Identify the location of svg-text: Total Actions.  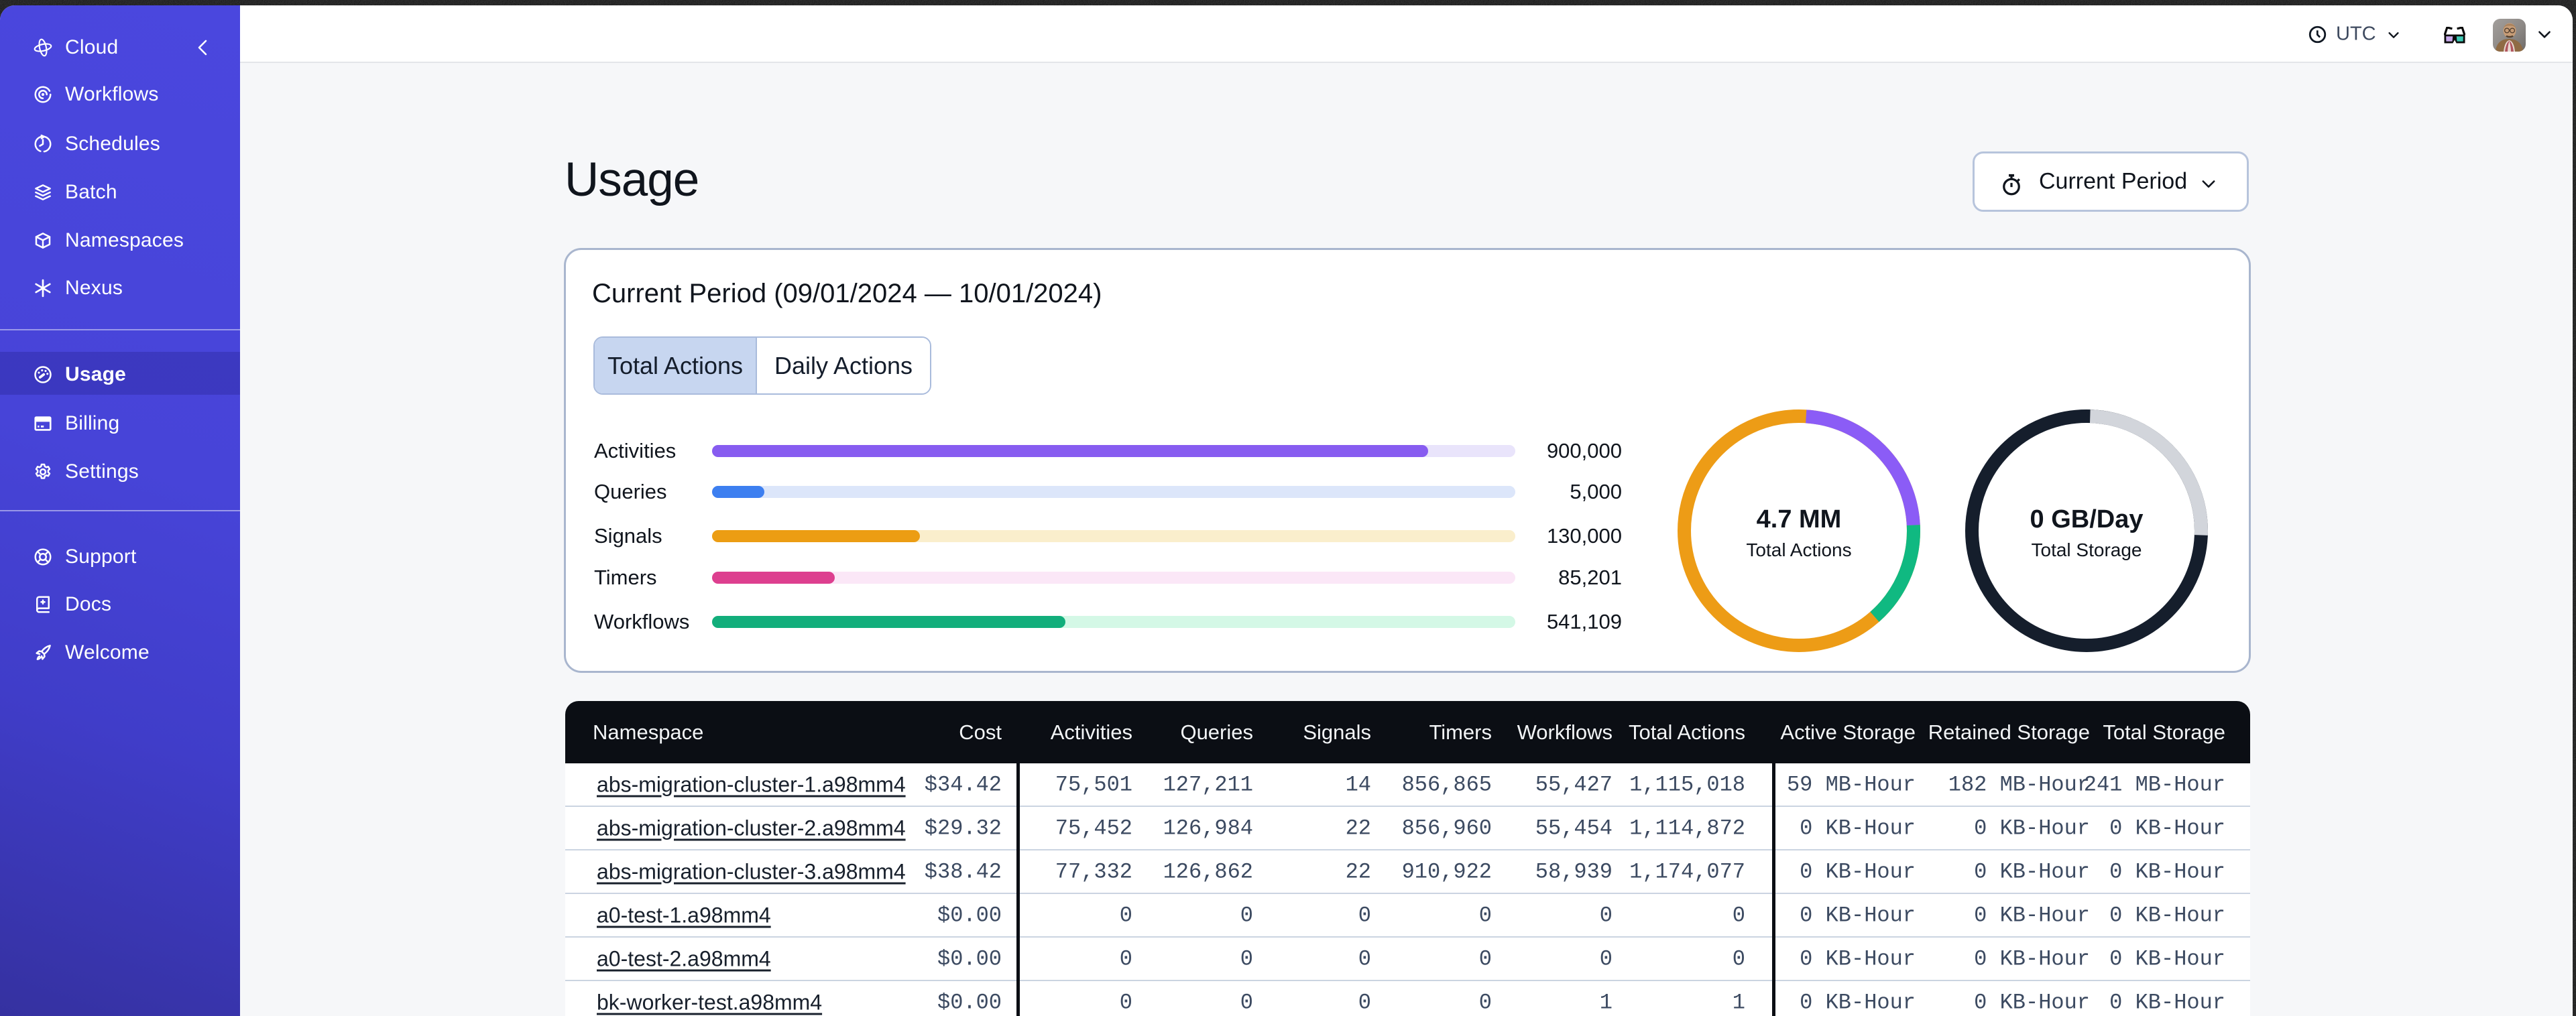
(1798, 549).